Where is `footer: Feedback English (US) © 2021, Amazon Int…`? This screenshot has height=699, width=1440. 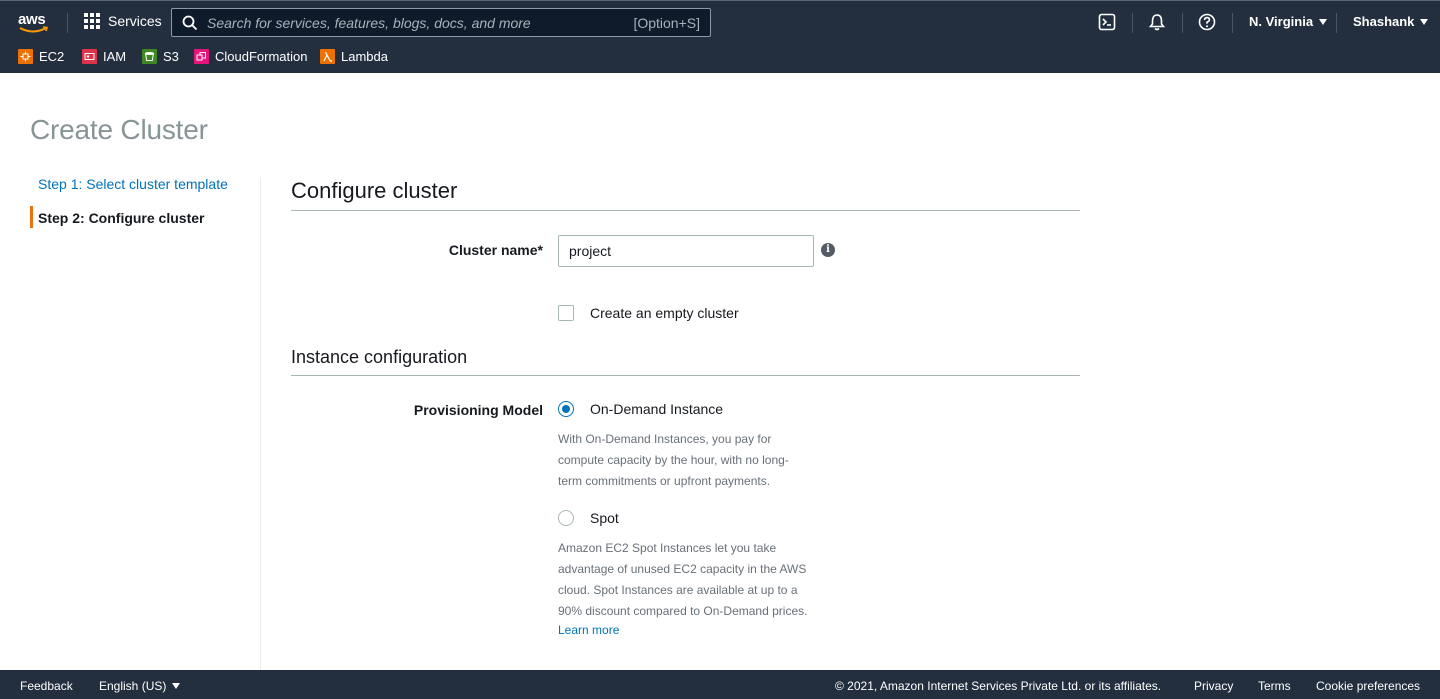 footer: Feedback English (US) © 2021, Amazon Int… is located at coordinates (720, 684).